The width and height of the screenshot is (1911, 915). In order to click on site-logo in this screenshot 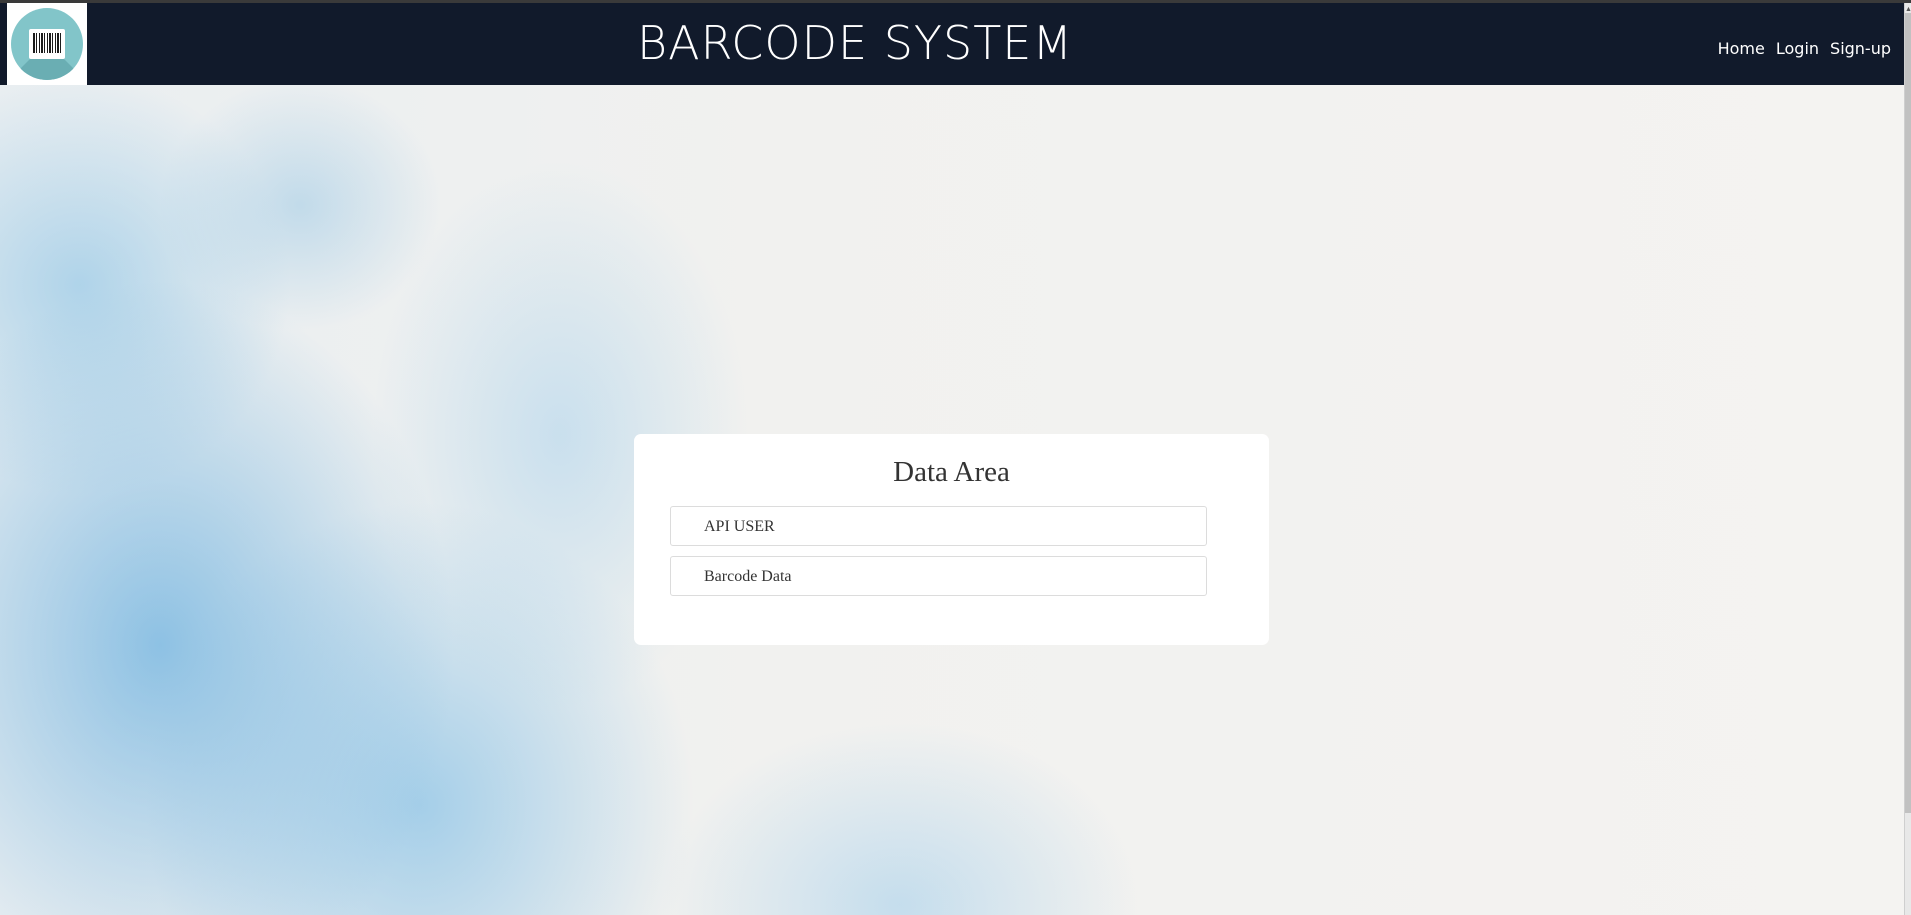, I will do `click(47, 44)`.